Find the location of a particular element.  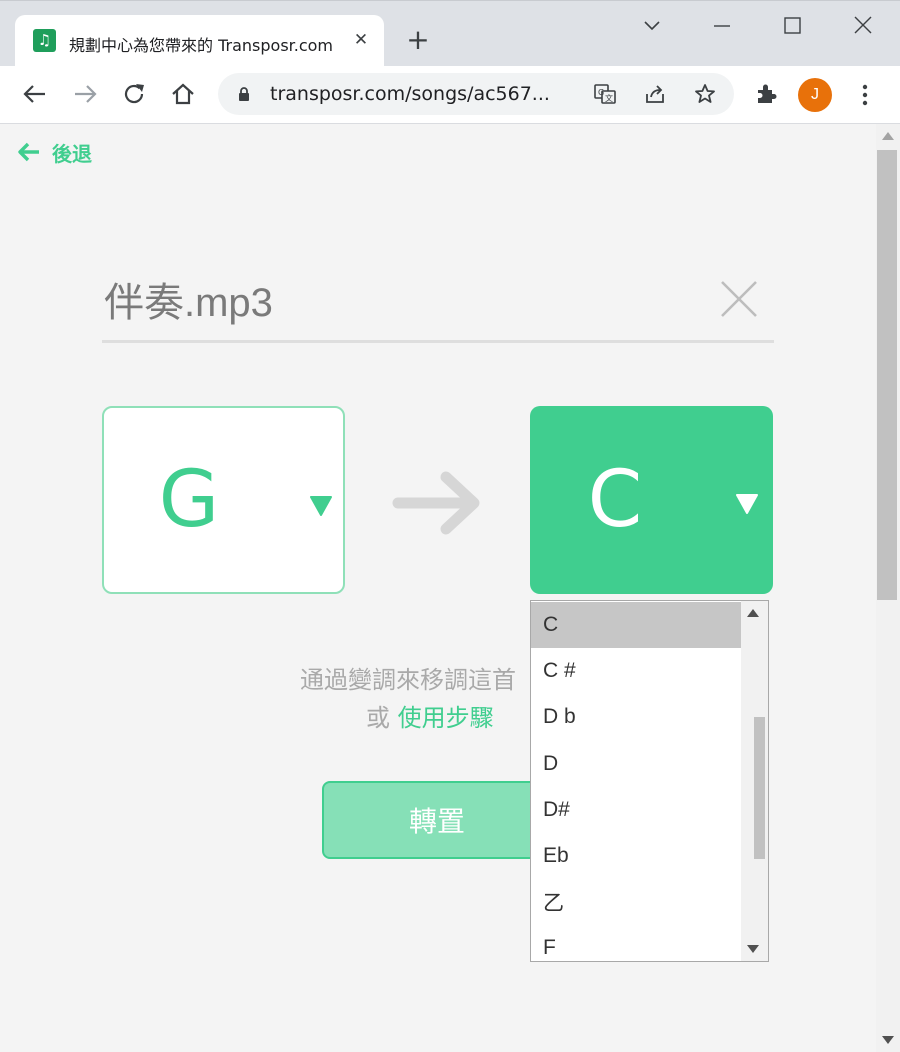

browser-tab: ♫ 規劃中心為您帶來的 Transposr.com ✕ is located at coordinates (199, 41).